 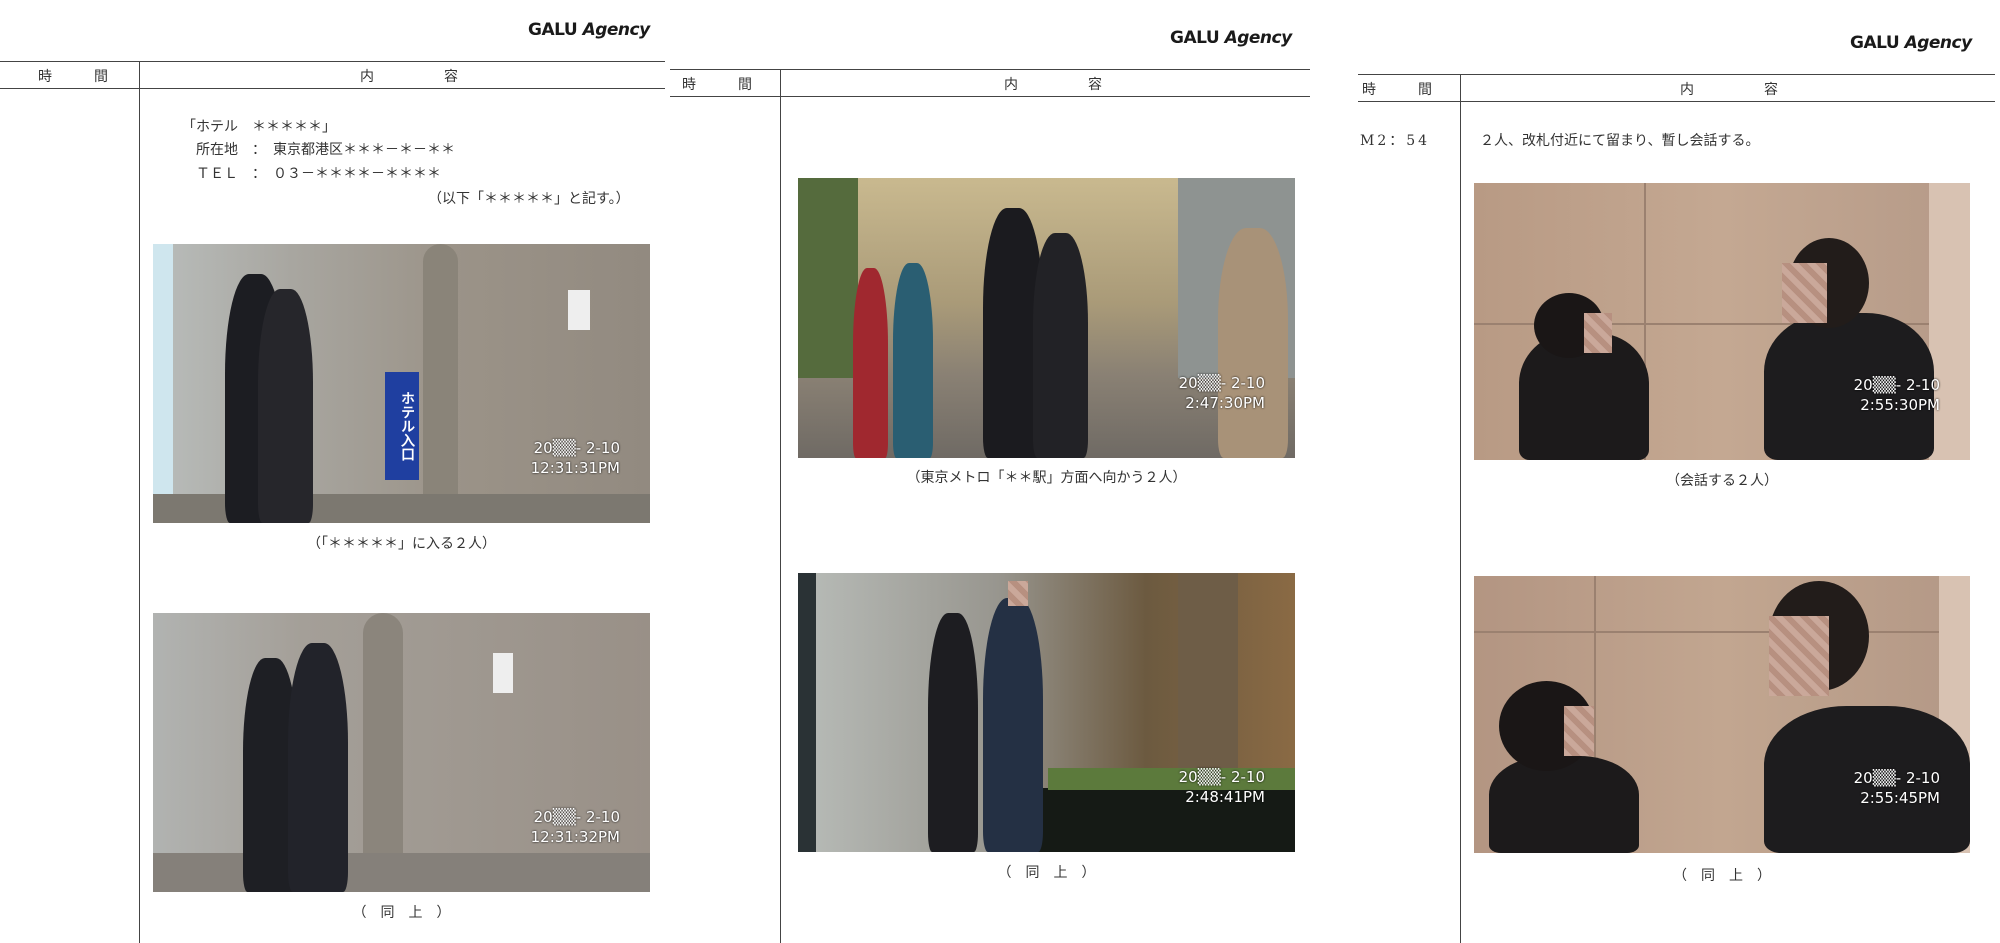 I want to click on photo-caption: （「＊＊＊＊＊」に入る２人）, so click(x=401, y=544).